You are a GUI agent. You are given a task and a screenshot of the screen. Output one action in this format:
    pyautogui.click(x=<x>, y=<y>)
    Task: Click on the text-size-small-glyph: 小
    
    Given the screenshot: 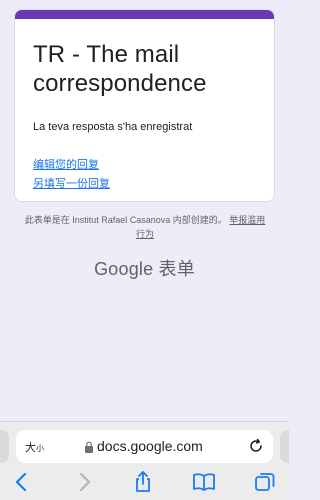 What is the action you would take?
    pyautogui.click(x=40, y=448)
    